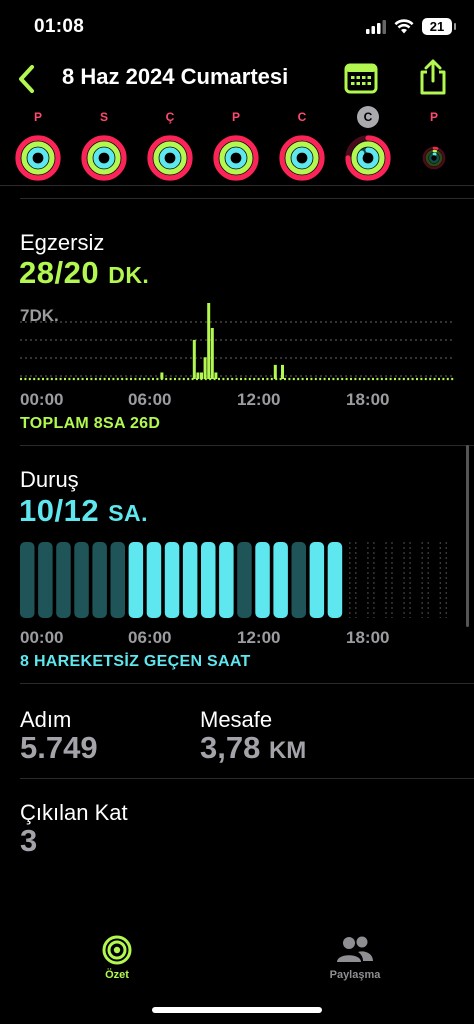  I want to click on stand-summary-label: 8 HAREKETSİZ GEÇEN SAAT, so click(135, 661).